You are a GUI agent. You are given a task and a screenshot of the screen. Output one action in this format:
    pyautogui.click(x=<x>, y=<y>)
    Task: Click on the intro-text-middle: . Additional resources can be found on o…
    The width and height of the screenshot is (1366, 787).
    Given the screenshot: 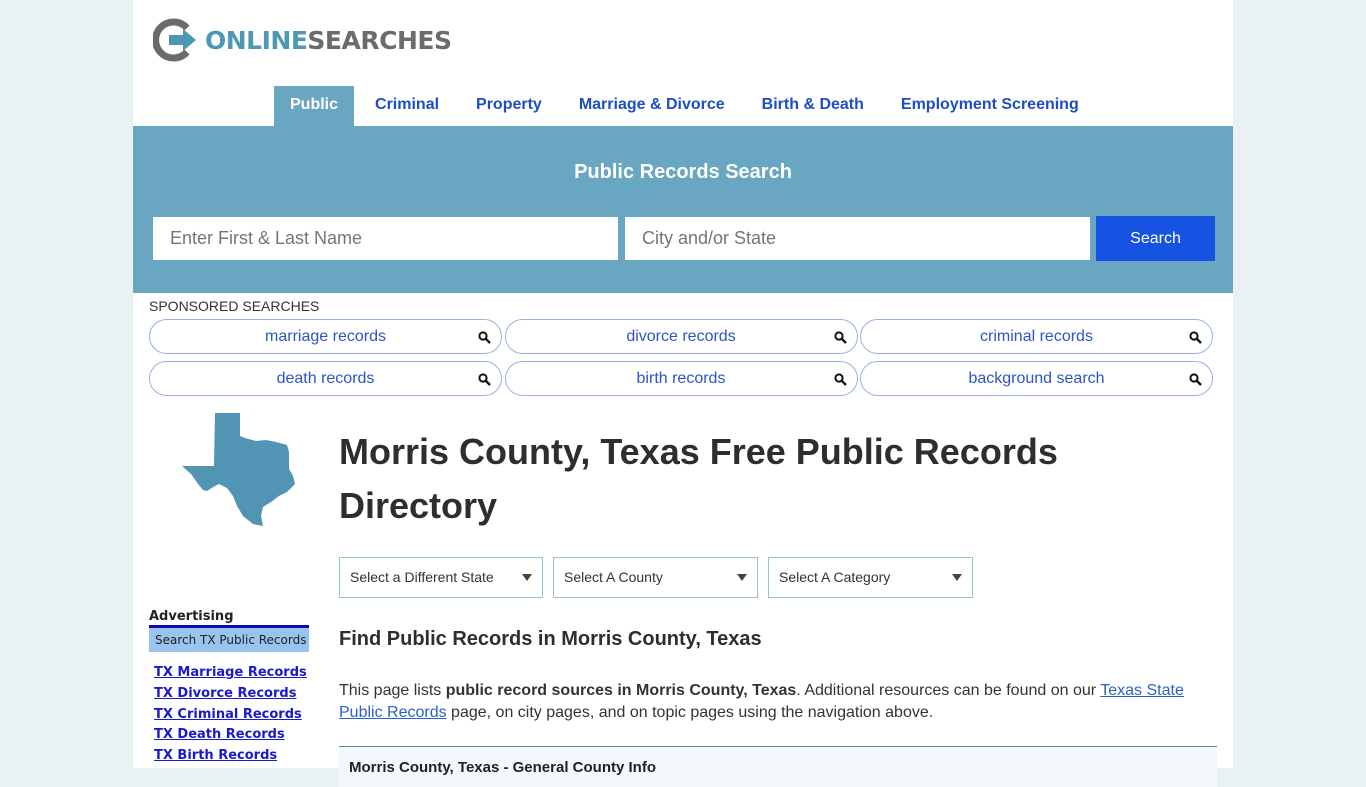 What is the action you would take?
    pyautogui.click(x=948, y=690)
    